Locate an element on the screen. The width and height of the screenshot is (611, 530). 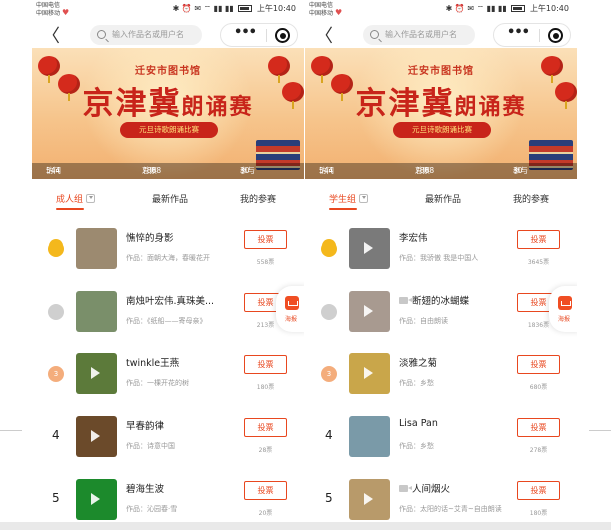
poster-icon is located at coordinates (292, 303).